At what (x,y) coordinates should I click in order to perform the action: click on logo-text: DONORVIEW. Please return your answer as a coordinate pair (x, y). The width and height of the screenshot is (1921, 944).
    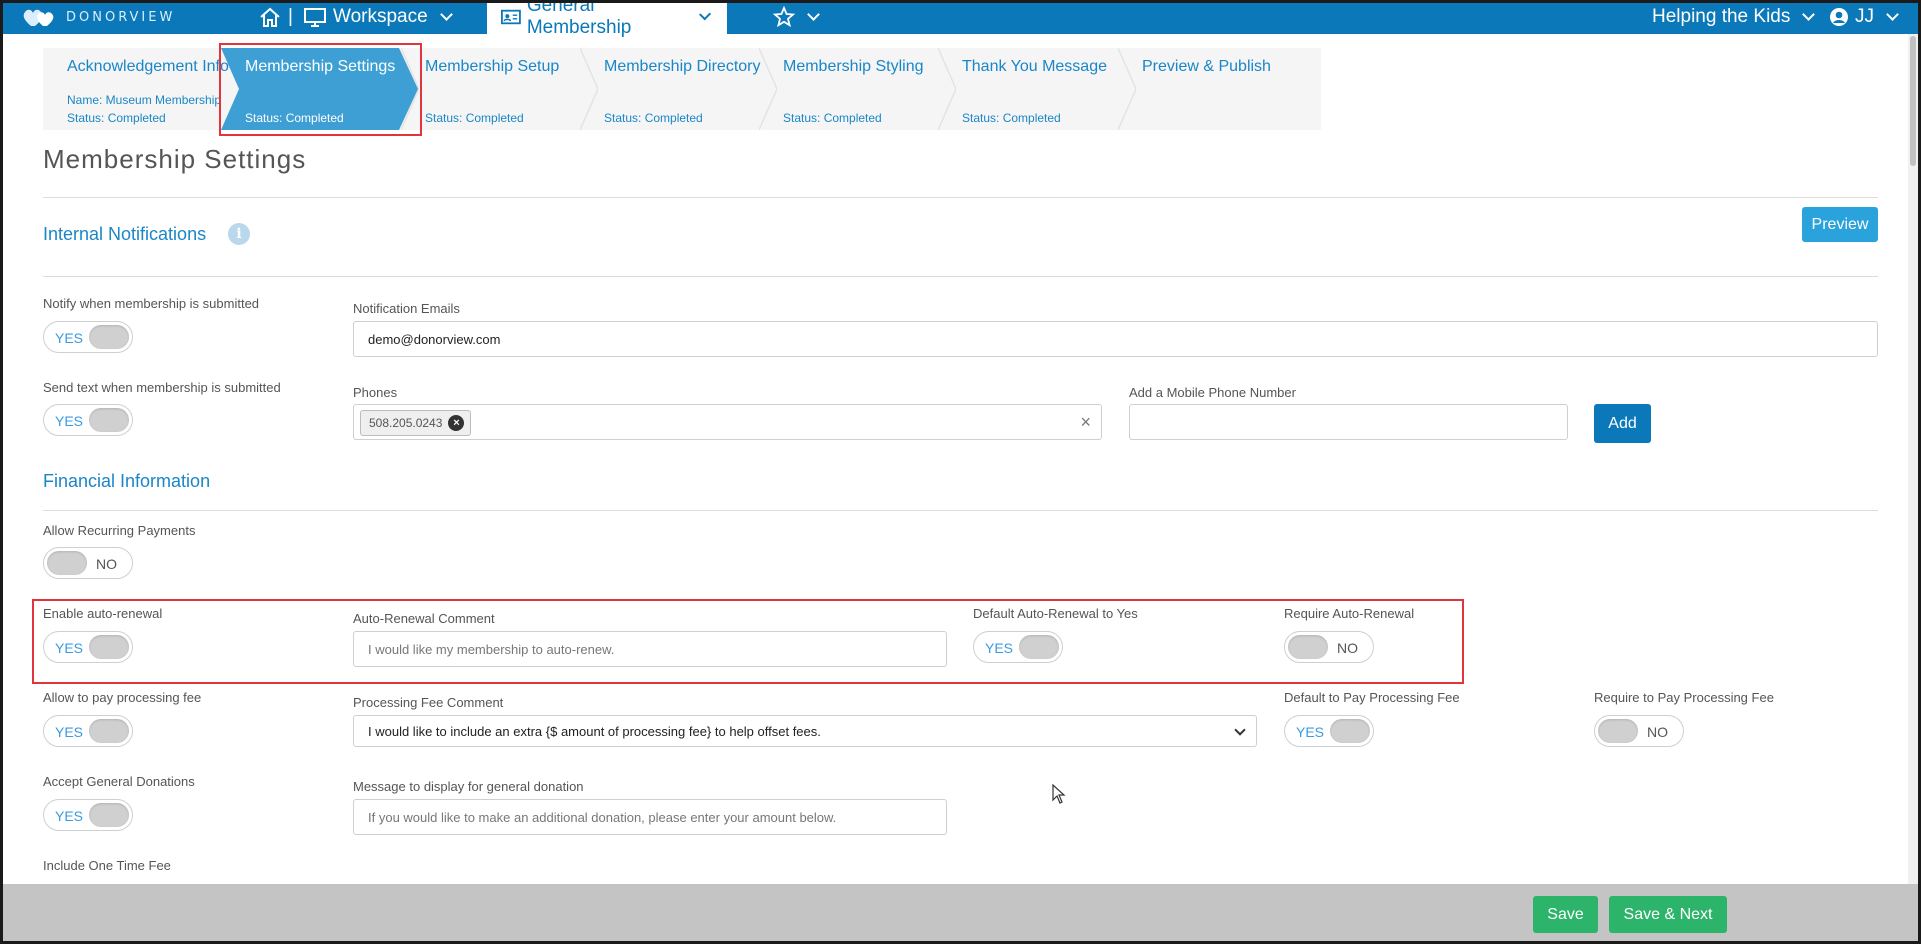
    Looking at the image, I should click on (121, 17).